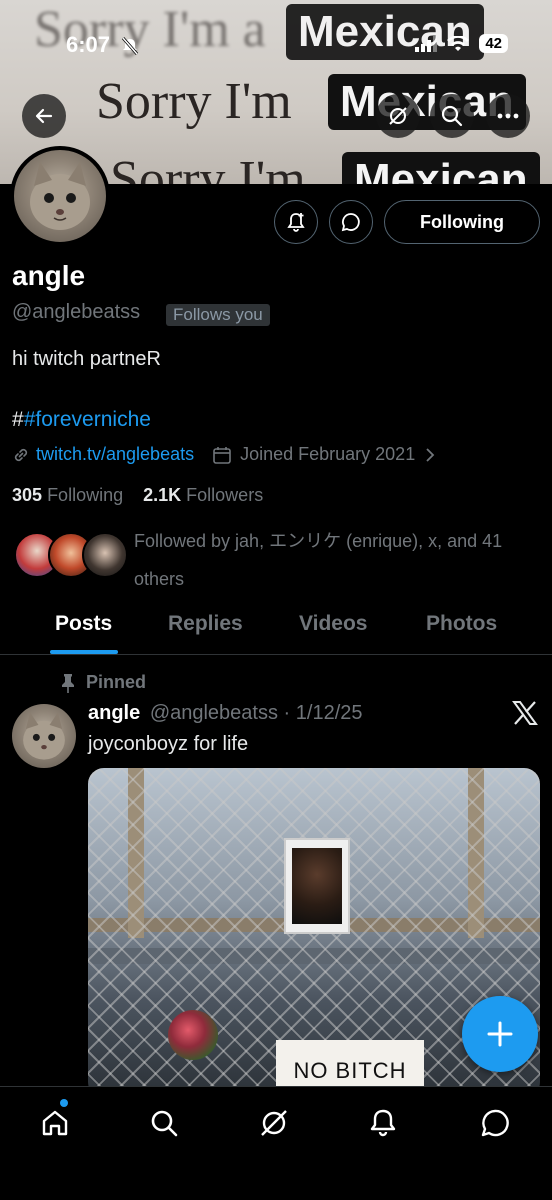  I want to click on more-options-button, so click(508, 116).